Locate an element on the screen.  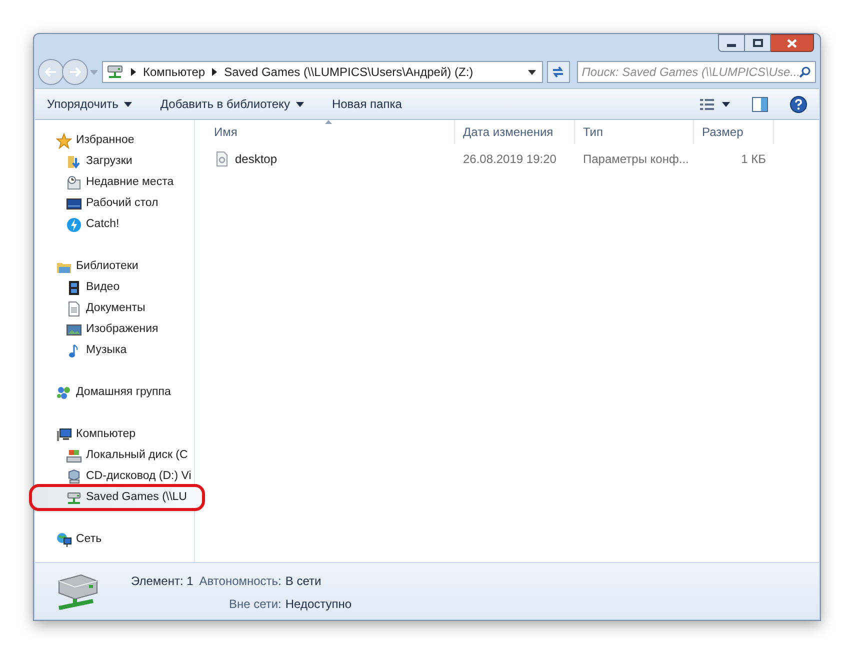
help-icon is located at coordinates (798, 104).